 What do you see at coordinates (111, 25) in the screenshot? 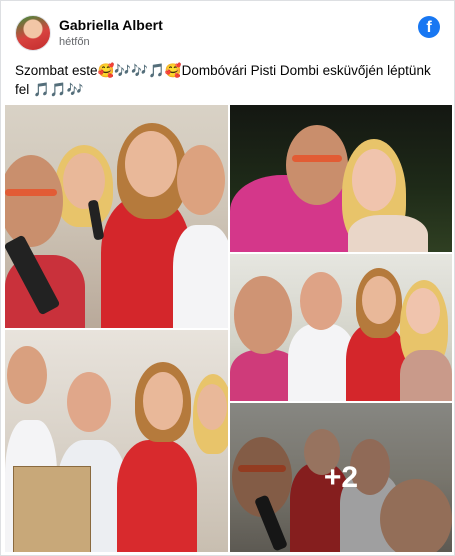
I see `author-name: Gabriella Albert` at bounding box center [111, 25].